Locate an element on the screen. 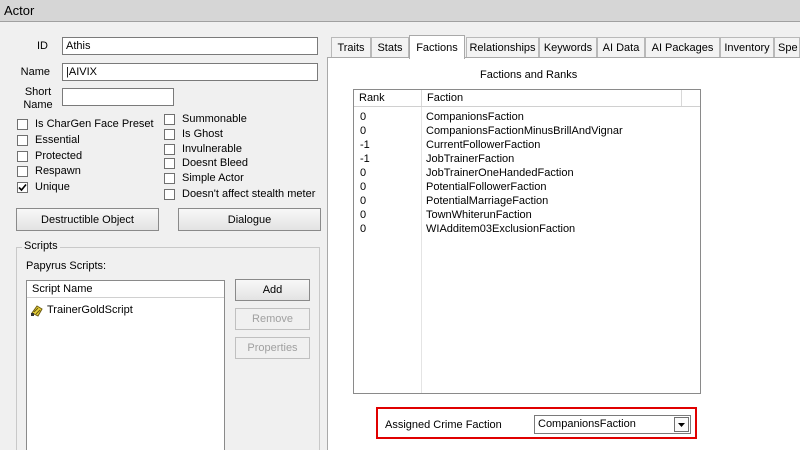  dialogue-button: Dialogue is located at coordinates (249, 219).